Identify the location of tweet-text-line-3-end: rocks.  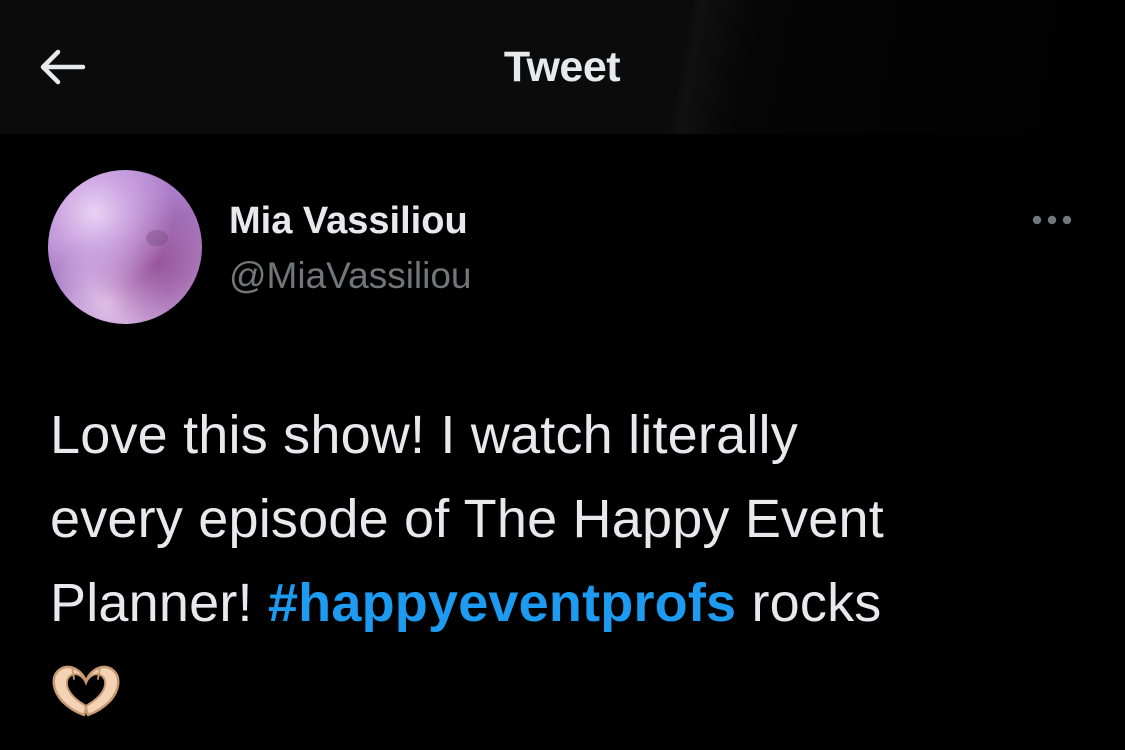
(809, 603).